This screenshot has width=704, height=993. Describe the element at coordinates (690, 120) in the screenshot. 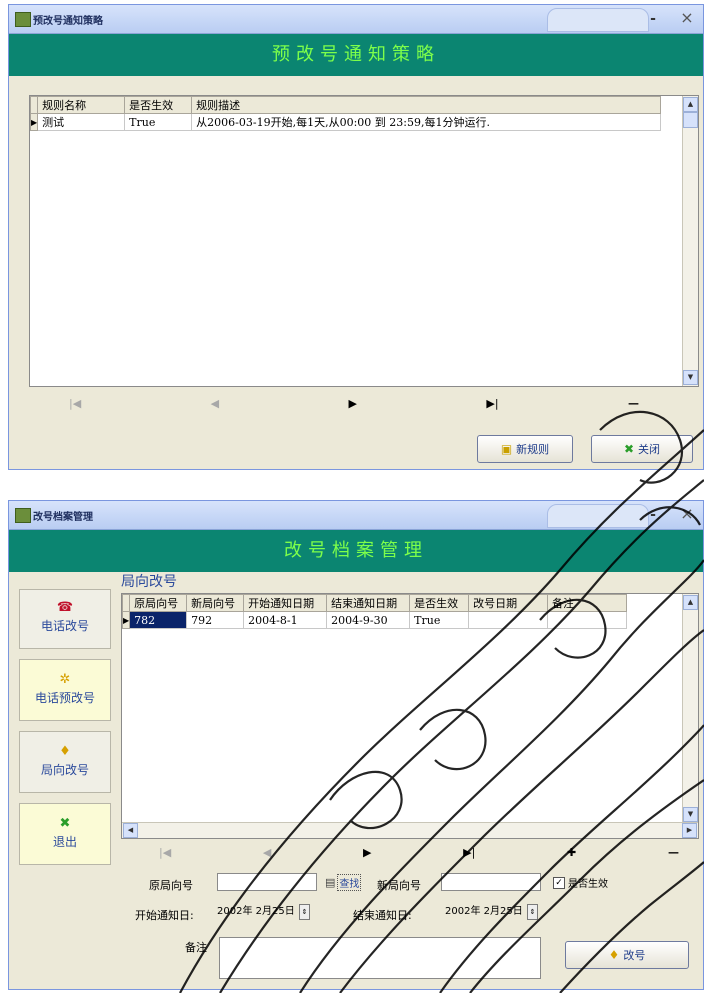

I see `scroll-thumb` at that location.